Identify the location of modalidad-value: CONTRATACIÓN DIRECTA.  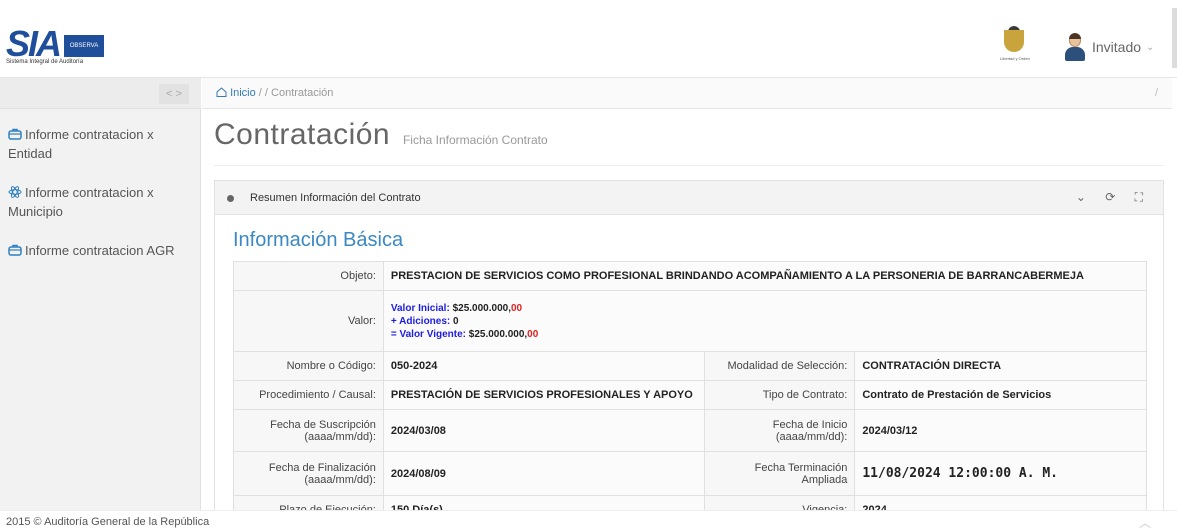
(1000, 366).